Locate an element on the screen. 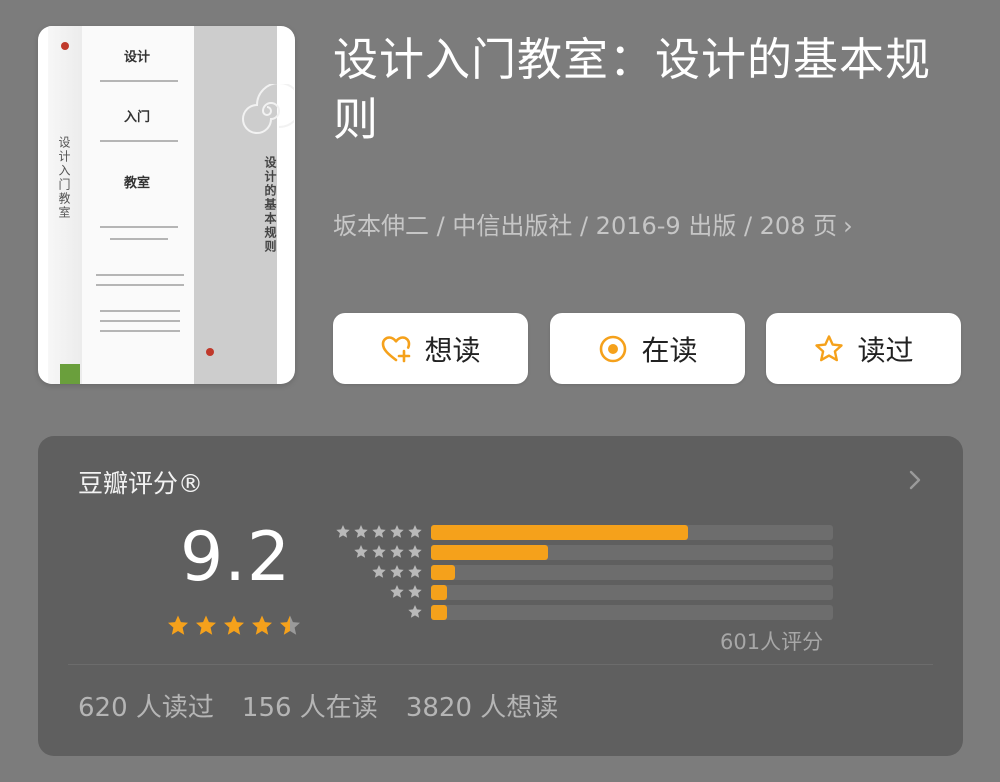  distribution-row-4-star is located at coordinates (598, 552).